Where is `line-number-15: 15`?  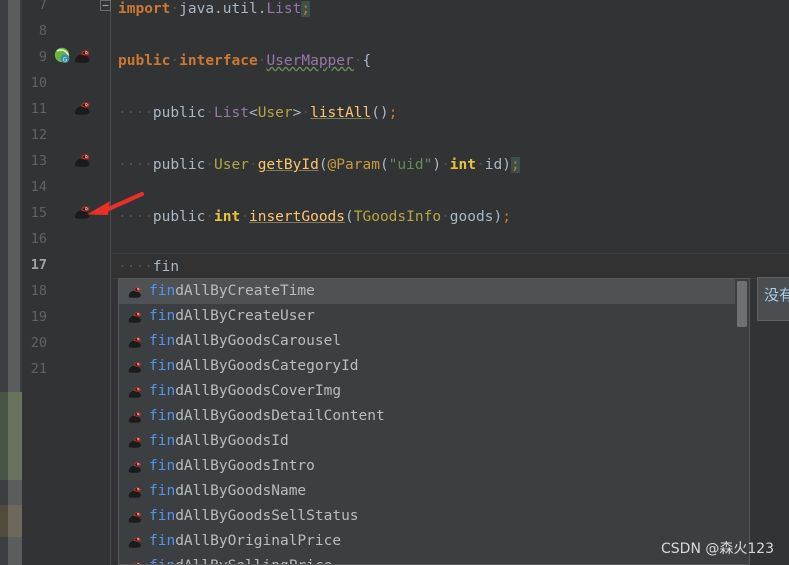 line-number-15: 15 is located at coordinates (38, 213).